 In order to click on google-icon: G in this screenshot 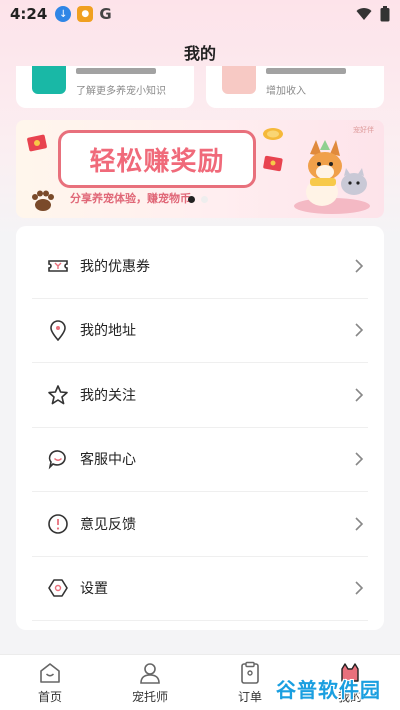, I will do `click(105, 14)`.